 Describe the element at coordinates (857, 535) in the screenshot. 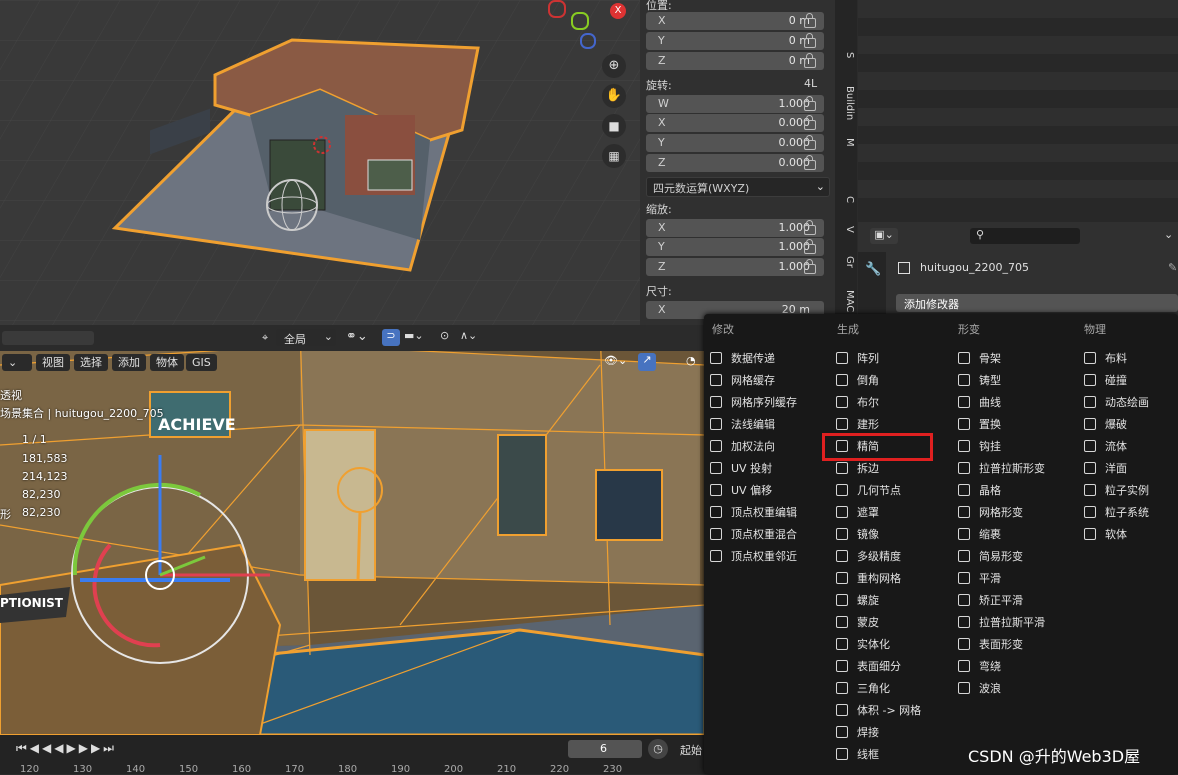

I see `modifier-item: 镜像` at that location.